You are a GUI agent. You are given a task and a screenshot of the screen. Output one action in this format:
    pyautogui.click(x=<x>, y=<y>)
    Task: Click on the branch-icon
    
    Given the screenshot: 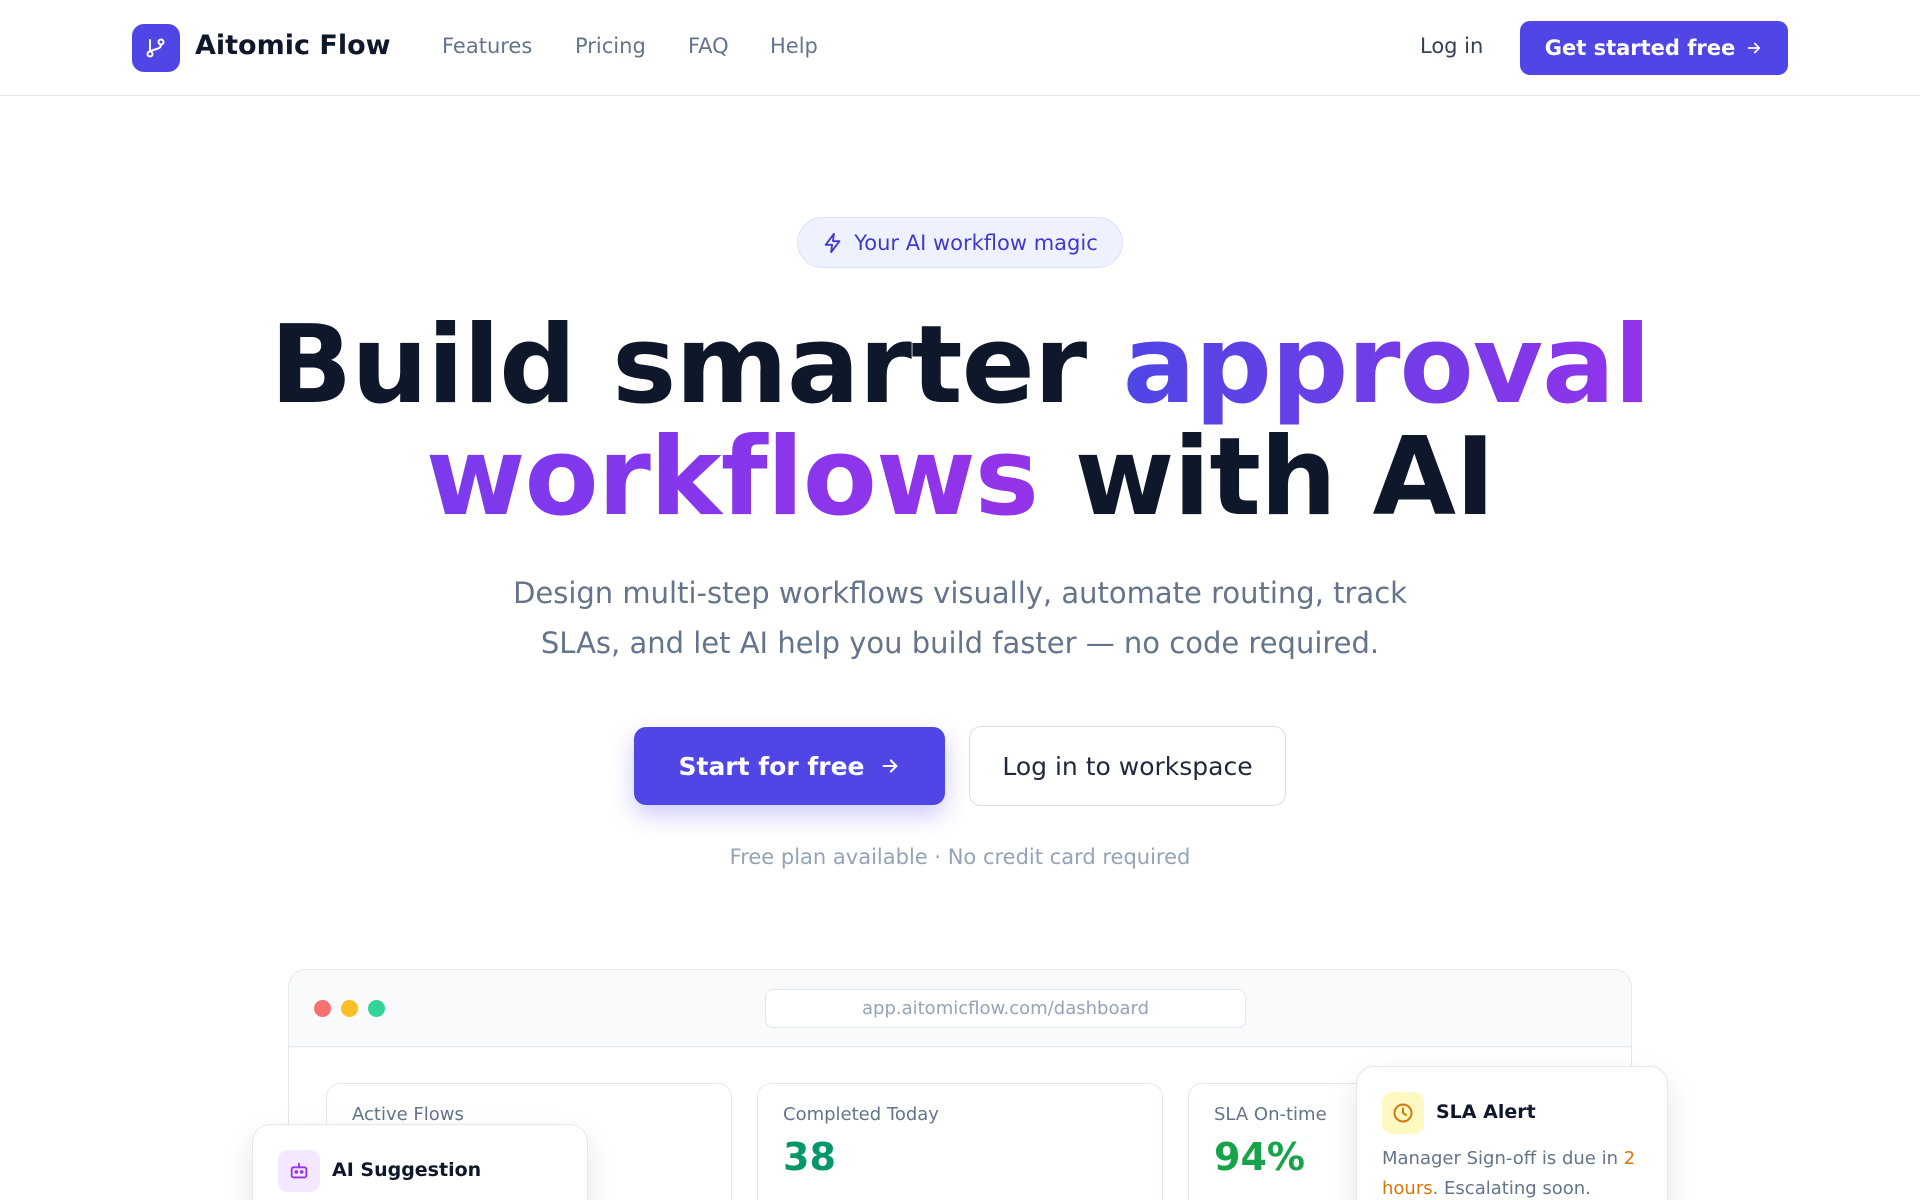 What is the action you would take?
    pyautogui.click(x=155, y=48)
    